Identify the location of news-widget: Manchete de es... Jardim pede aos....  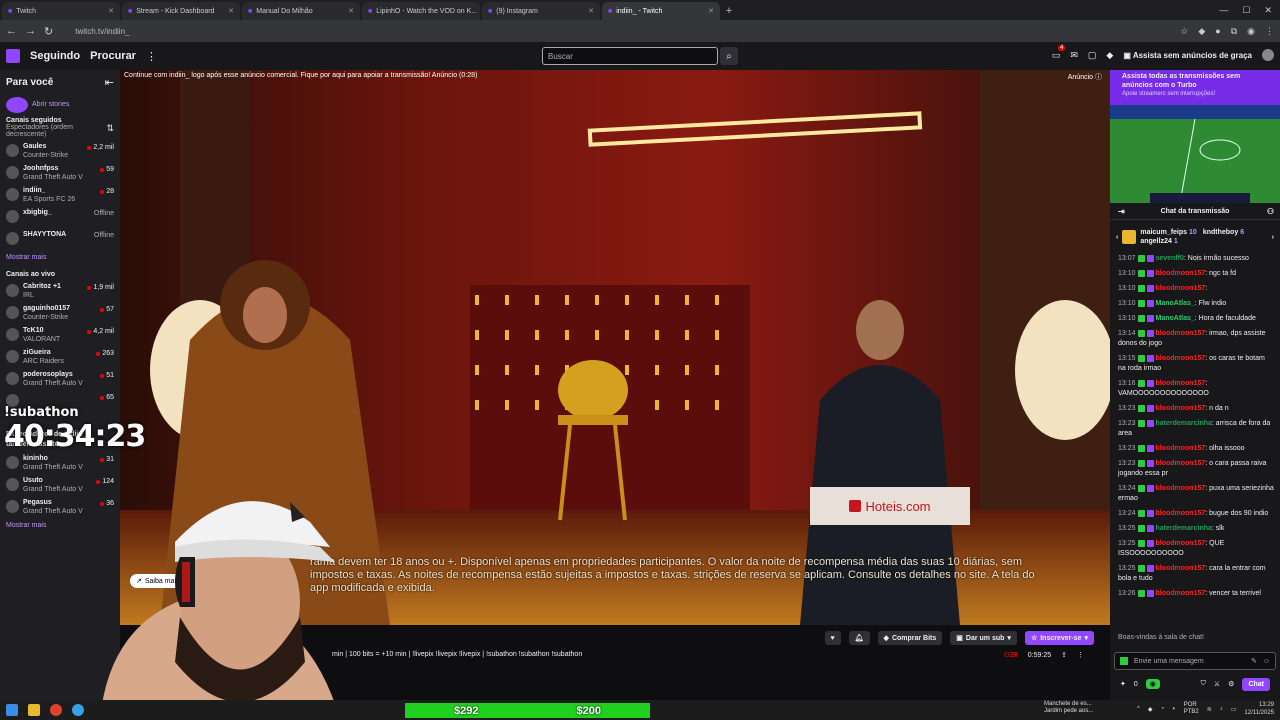
(1068, 708).